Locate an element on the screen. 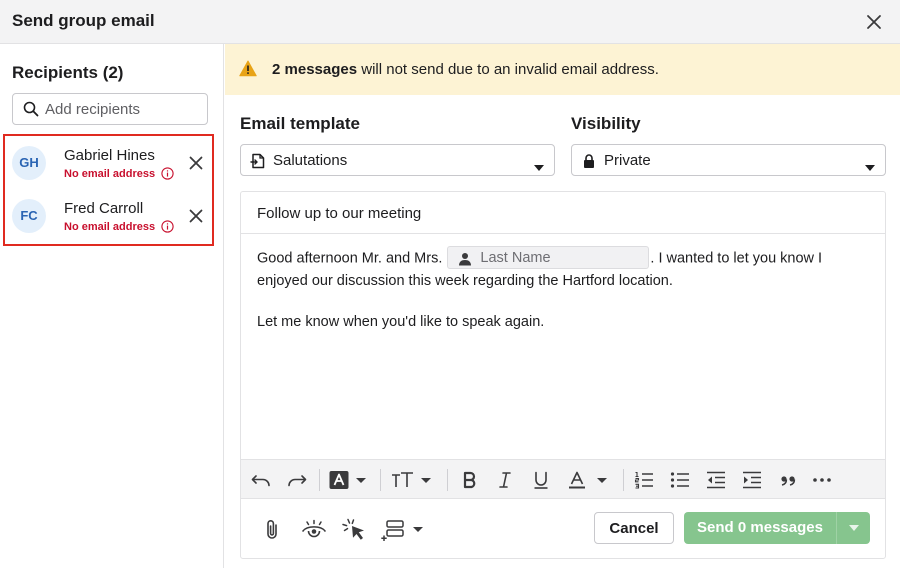 Image resolution: width=900 pixels, height=568 pixels. merge-field-last-name: Last Name is located at coordinates (548, 257).